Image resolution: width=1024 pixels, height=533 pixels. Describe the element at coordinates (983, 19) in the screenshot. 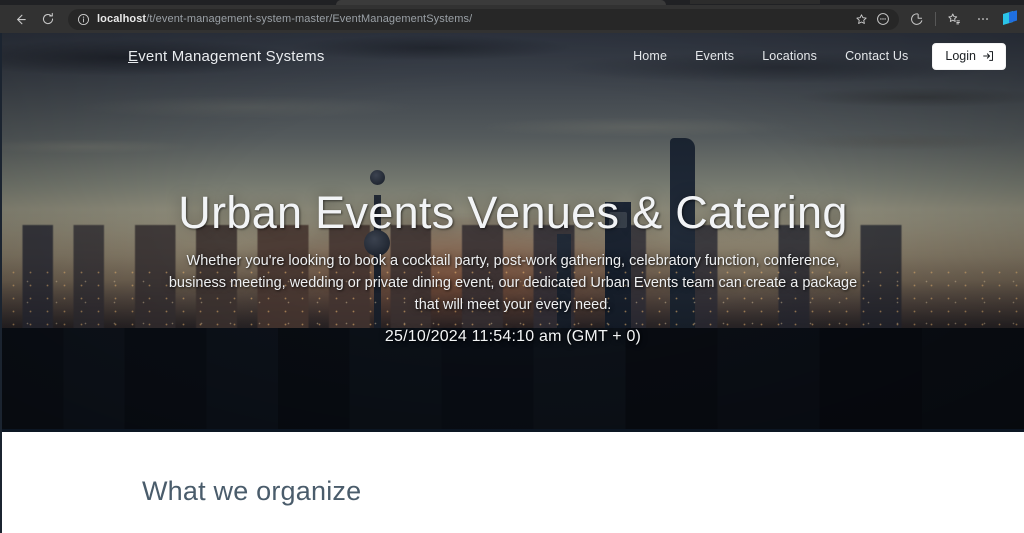

I see `ellipsis-icon` at that location.